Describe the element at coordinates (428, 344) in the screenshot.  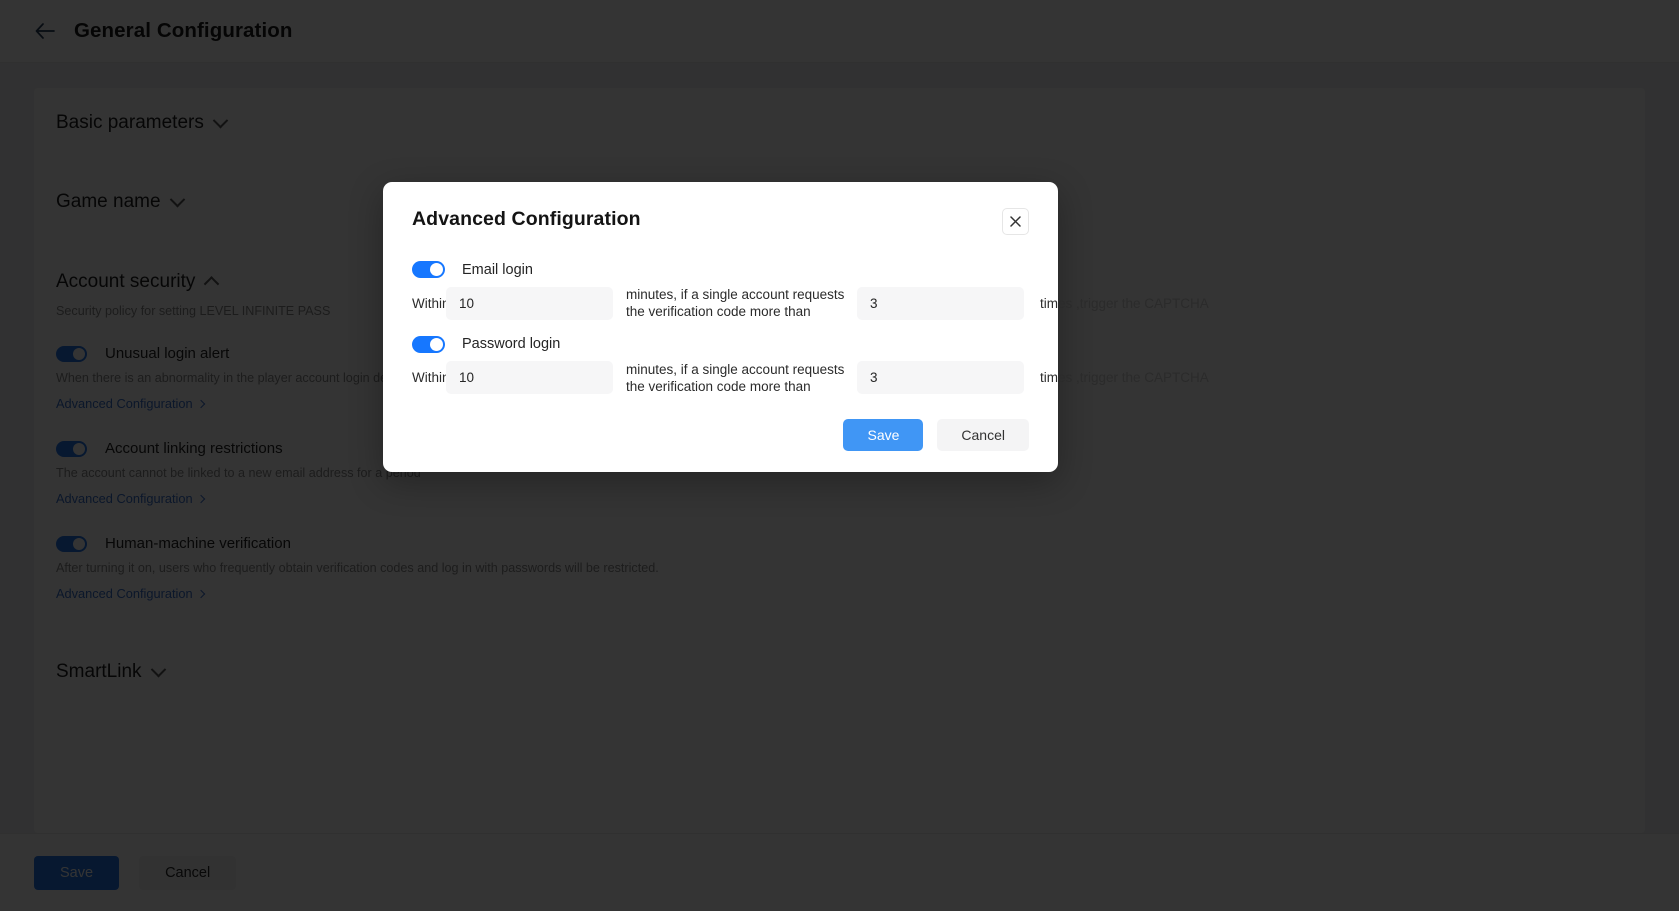
I see `toggle-password-login` at that location.